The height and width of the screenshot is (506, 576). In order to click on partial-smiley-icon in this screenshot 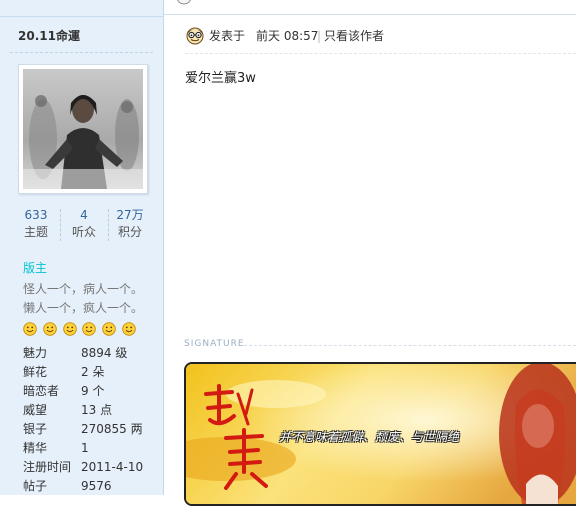, I will do `click(184, 2)`.